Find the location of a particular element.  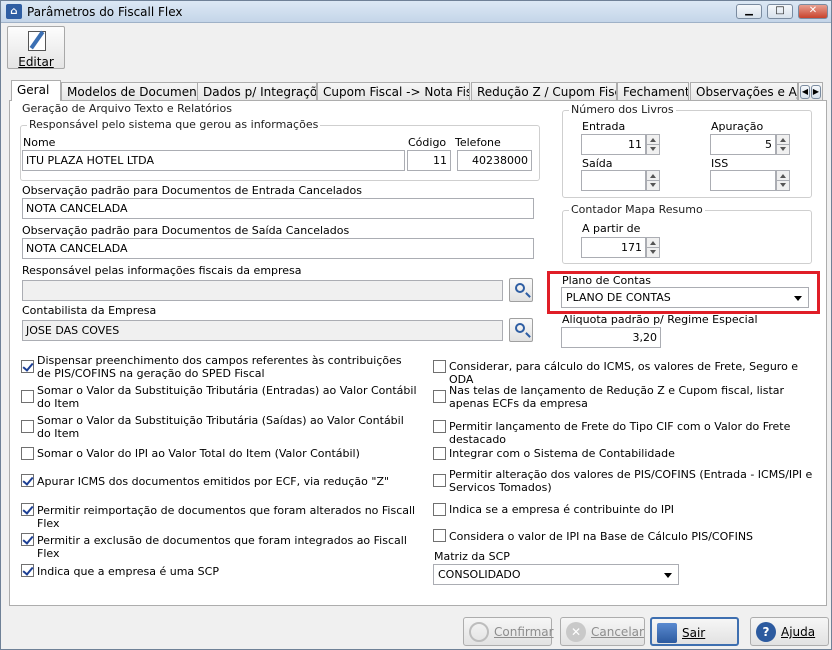

livros-title: Número dos Livros is located at coordinates (622, 109).